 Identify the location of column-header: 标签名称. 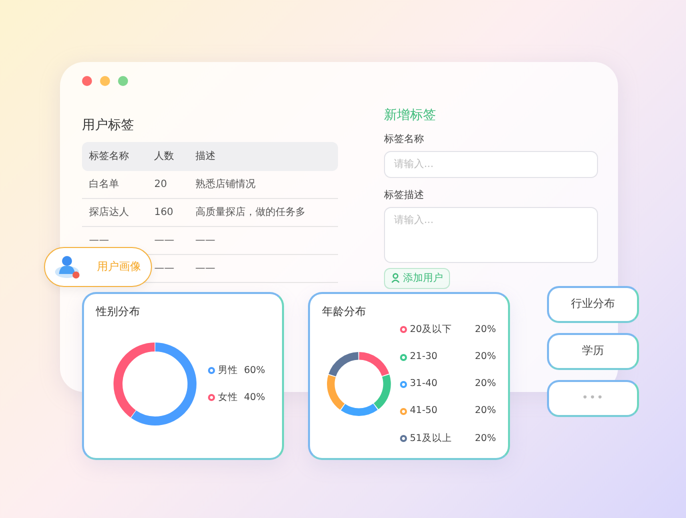
(115, 156).